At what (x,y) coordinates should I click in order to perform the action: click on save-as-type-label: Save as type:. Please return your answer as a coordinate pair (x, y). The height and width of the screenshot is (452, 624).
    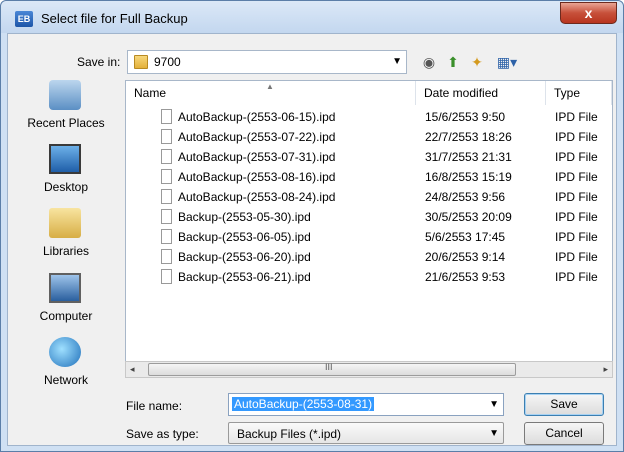
    Looking at the image, I should click on (162, 434).